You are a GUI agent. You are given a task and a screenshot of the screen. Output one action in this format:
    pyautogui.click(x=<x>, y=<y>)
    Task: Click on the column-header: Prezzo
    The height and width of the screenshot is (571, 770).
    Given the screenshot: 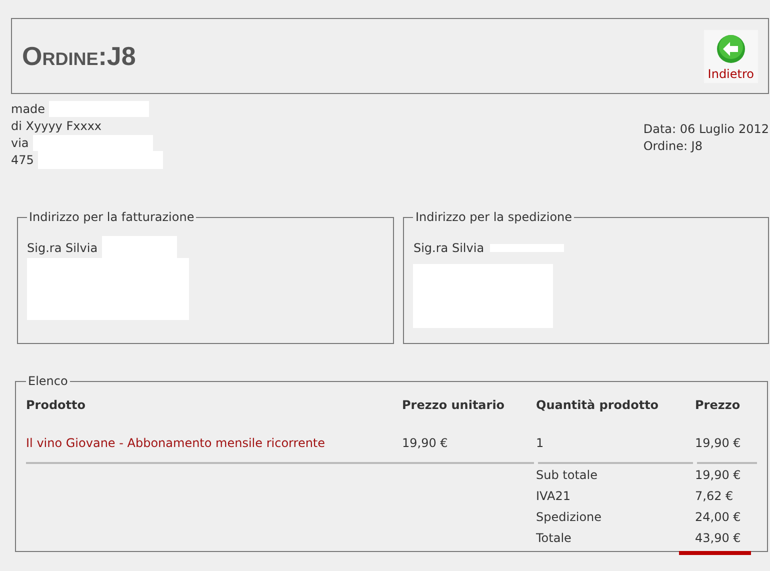 What is the action you would take?
    pyautogui.click(x=718, y=405)
    